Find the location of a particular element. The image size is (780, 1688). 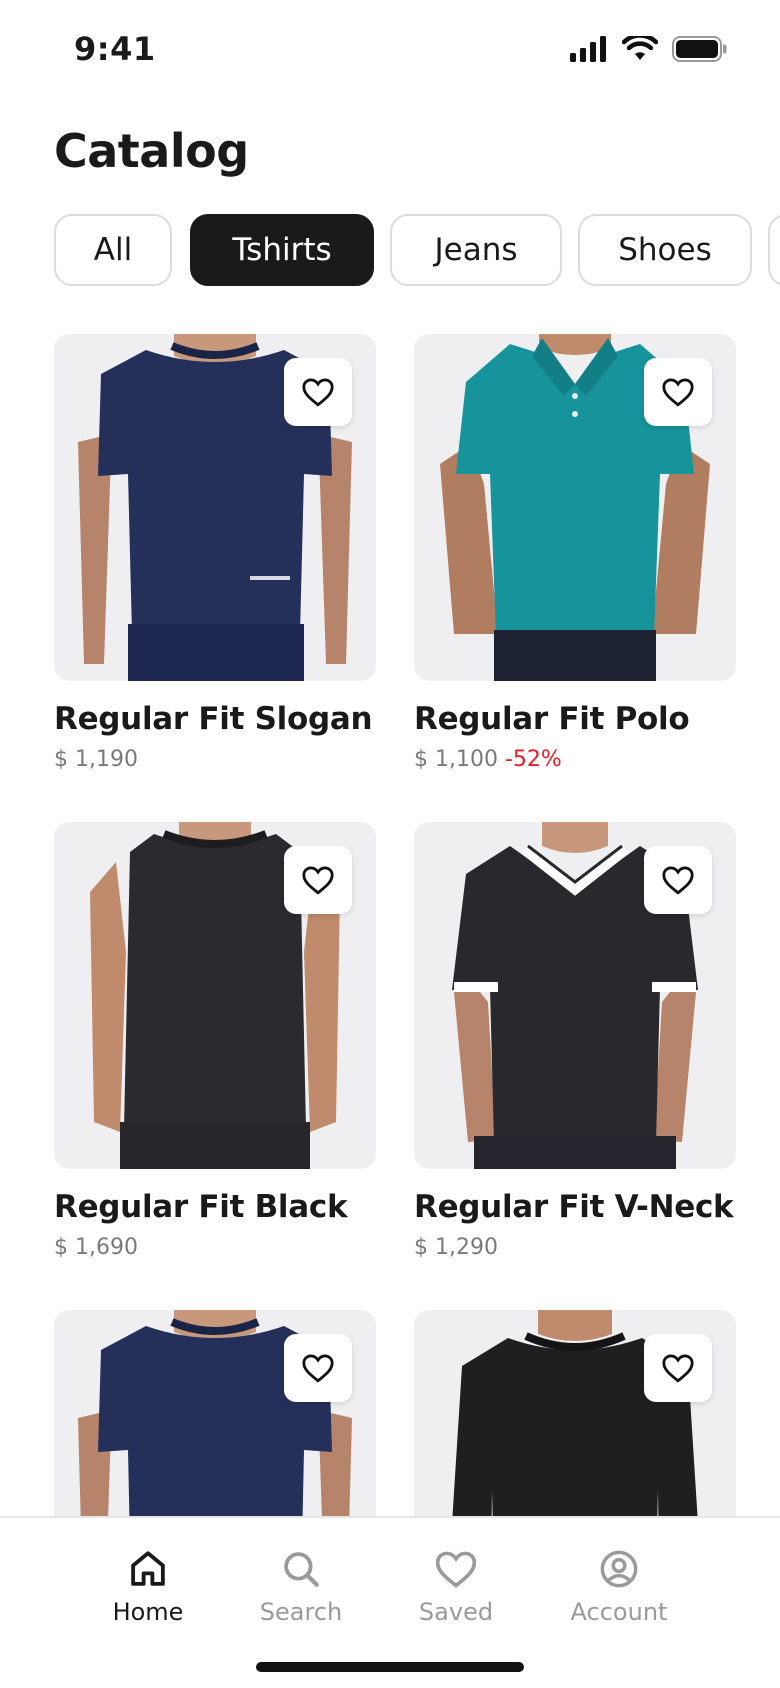

home-indicator is located at coordinates (390, 1667).